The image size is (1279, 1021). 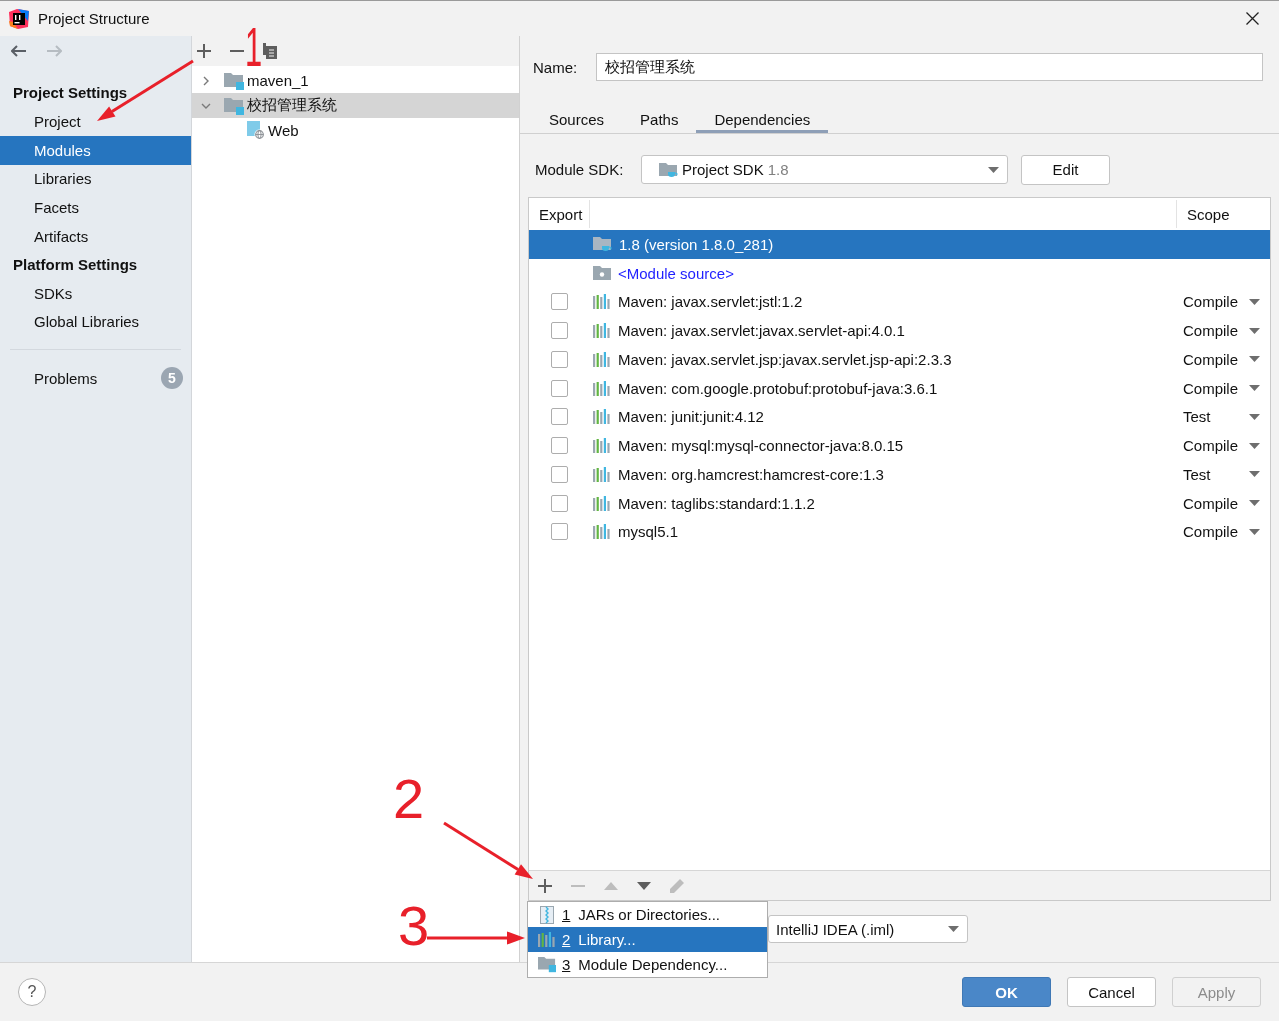 What do you see at coordinates (676, 273) in the screenshot?
I see `module-source-link: <Module source>` at bounding box center [676, 273].